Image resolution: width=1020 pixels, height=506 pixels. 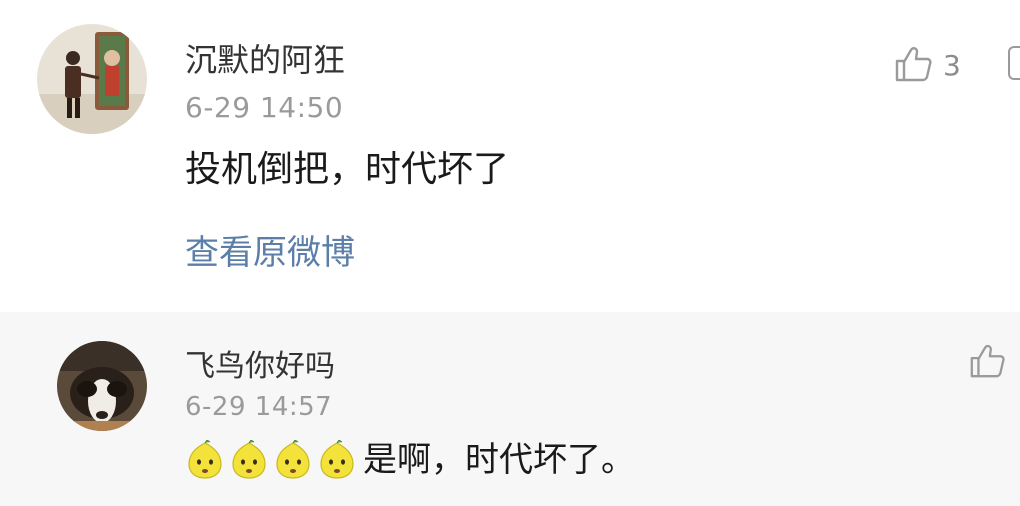 What do you see at coordinates (1014, 63) in the screenshot?
I see `reply-icon` at bounding box center [1014, 63].